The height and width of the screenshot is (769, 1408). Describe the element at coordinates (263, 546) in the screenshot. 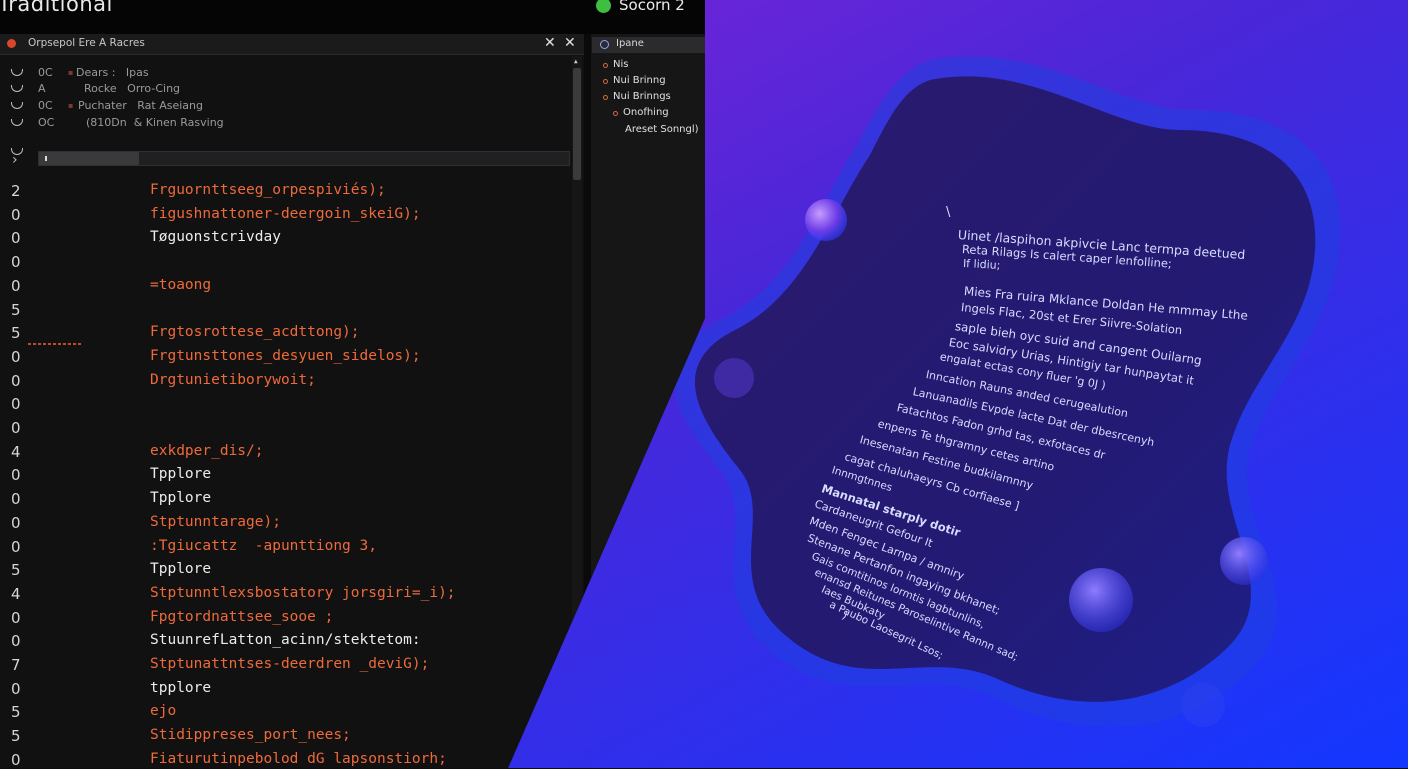

I see `code-line: :Tgiucattz -apunttiong 3,` at that location.